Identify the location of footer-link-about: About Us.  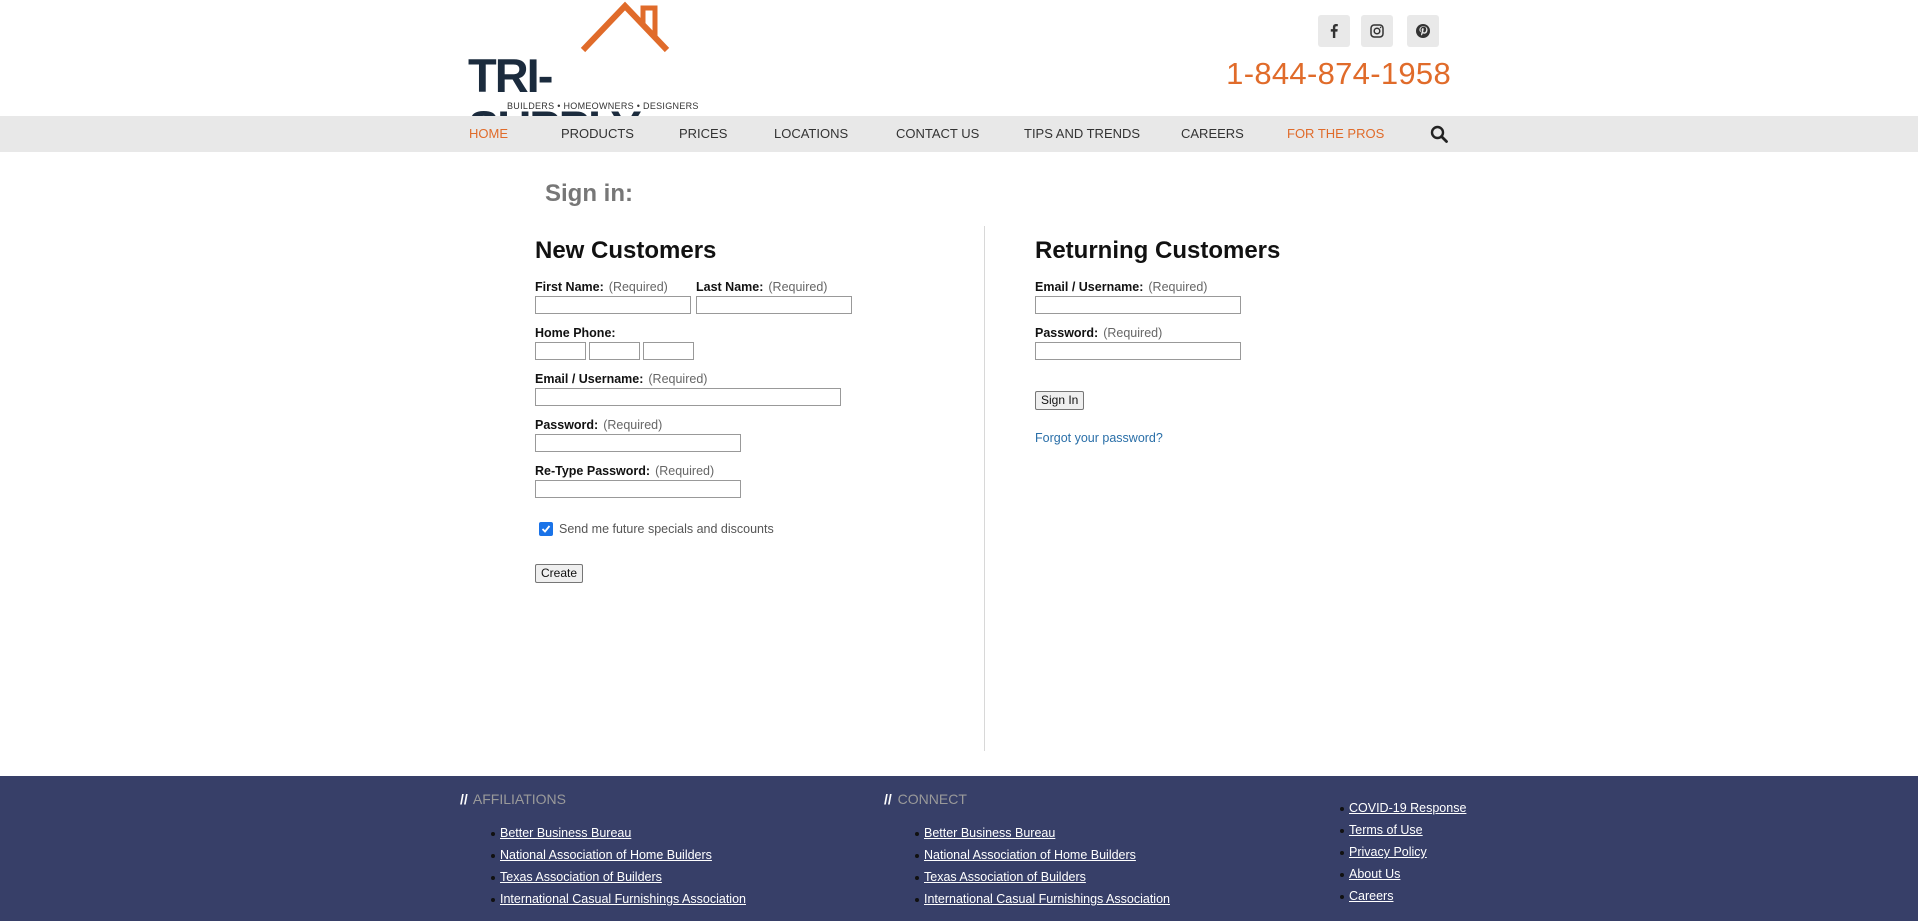
(1402, 878).